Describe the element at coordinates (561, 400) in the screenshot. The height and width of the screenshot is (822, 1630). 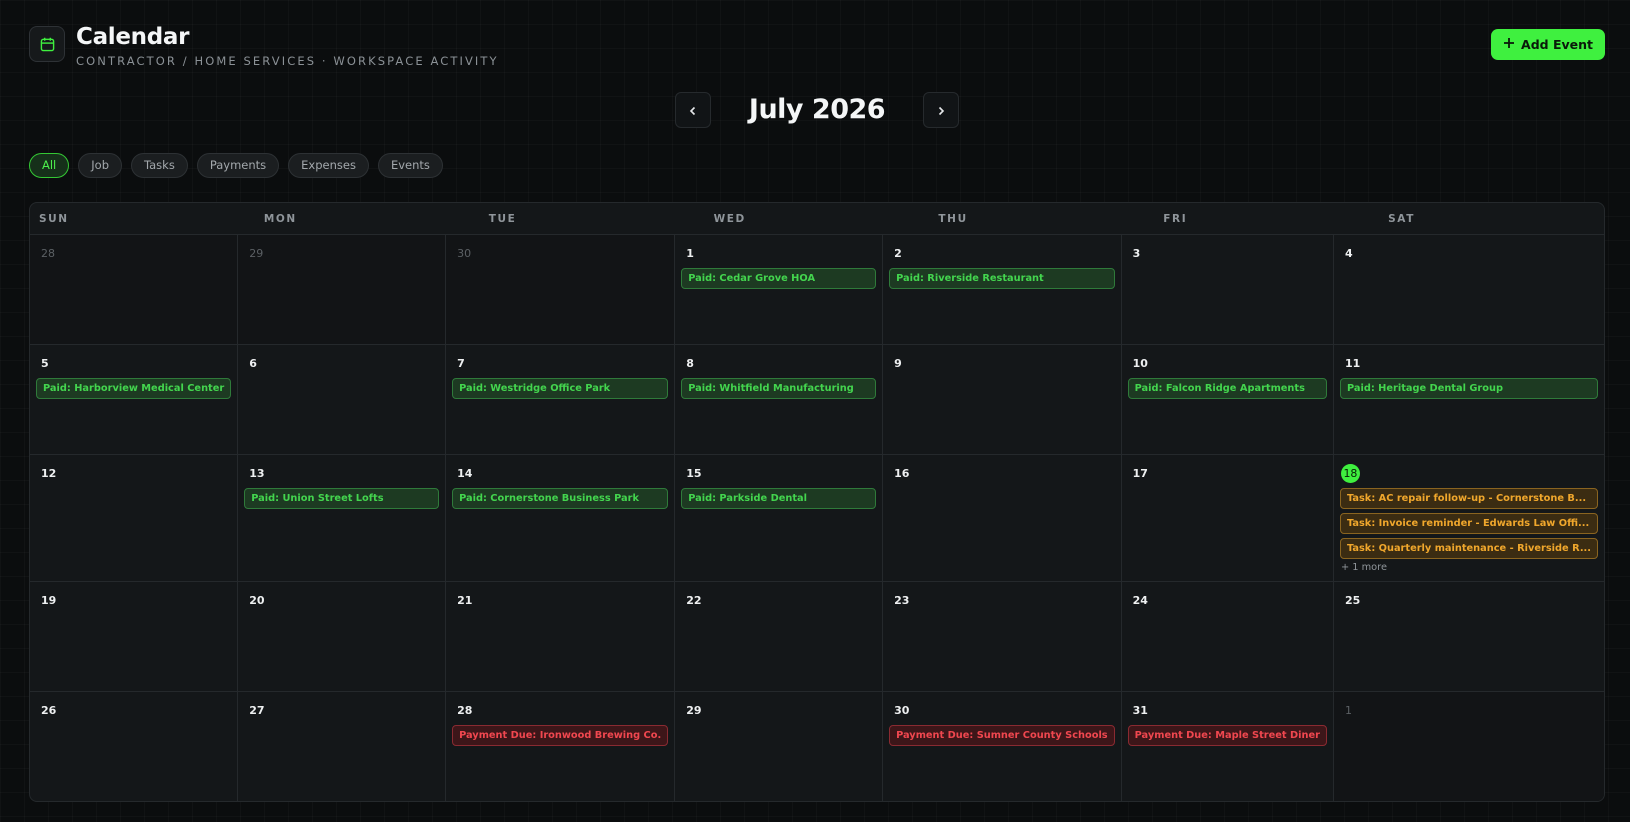
I see `day-cell: 7 Paid: Westridge Office Park` at that location.